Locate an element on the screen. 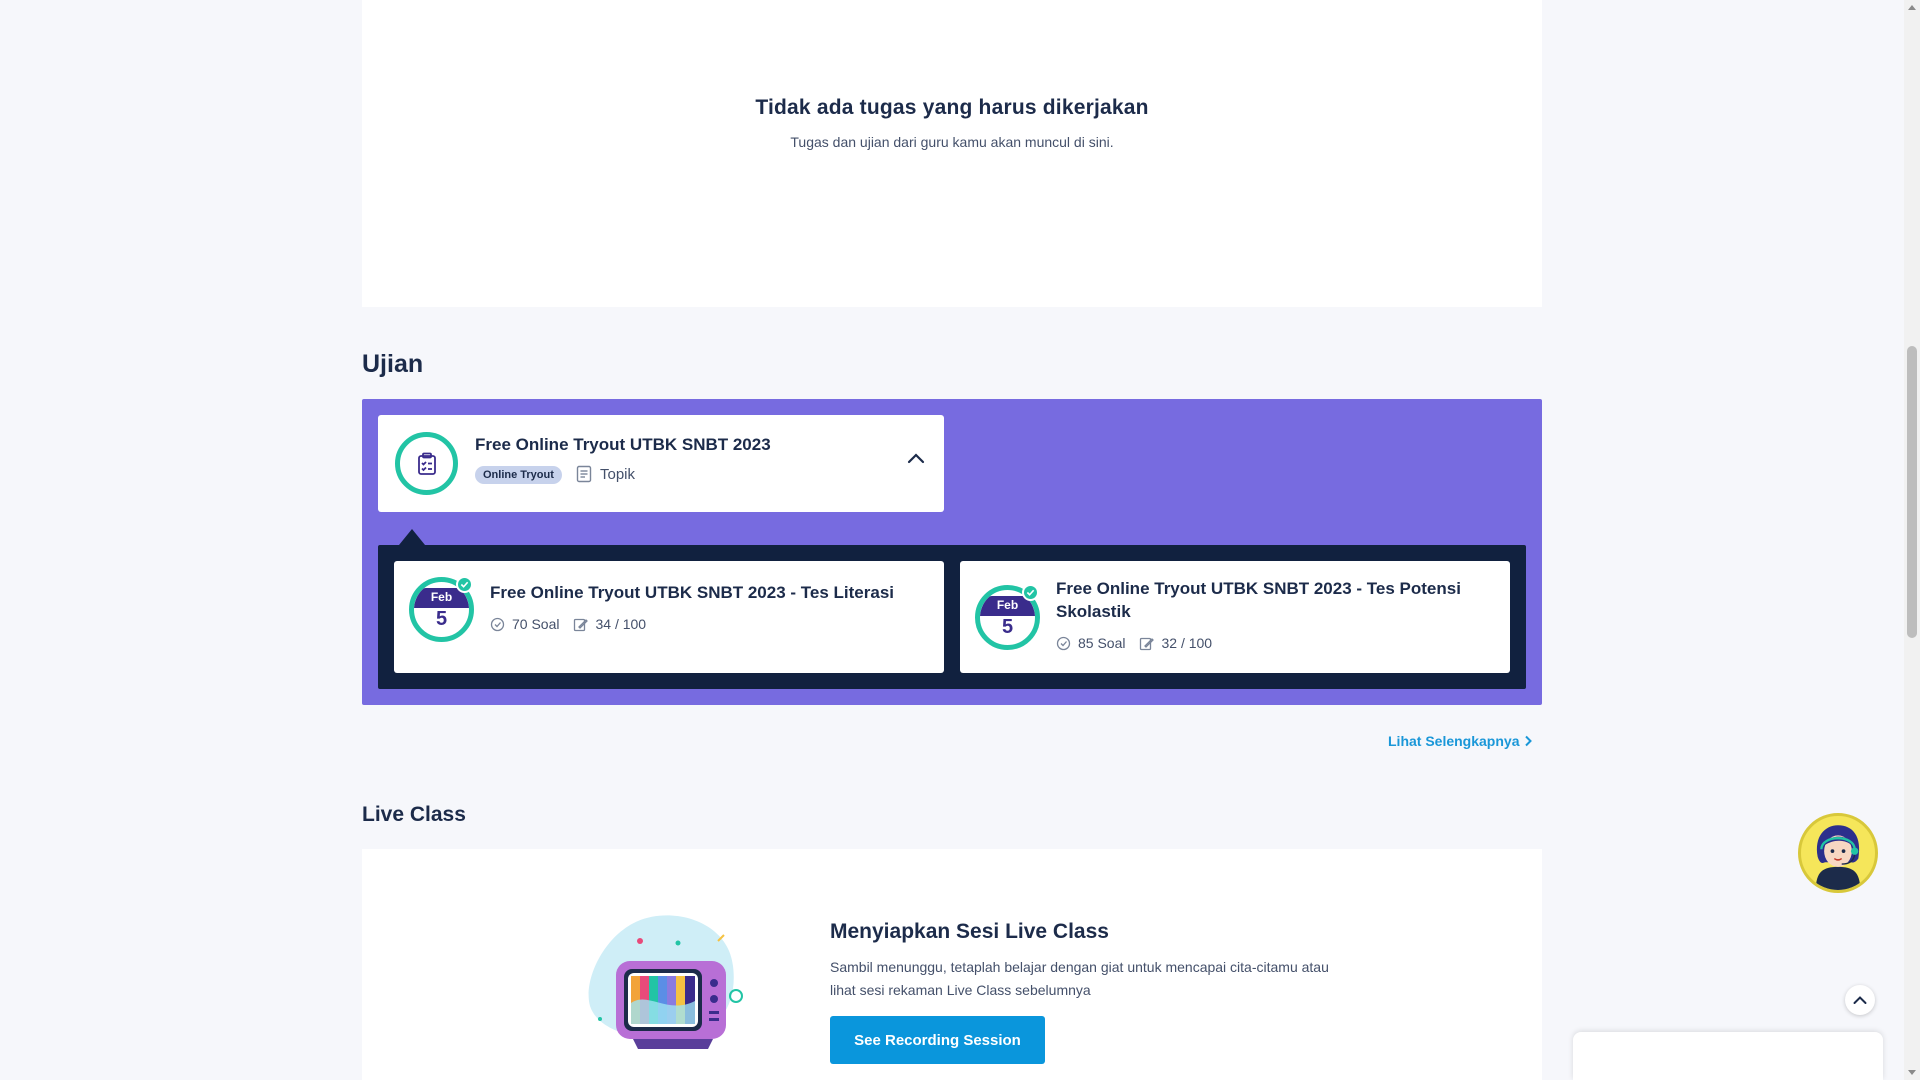 The image size is (1920, 1080). exam-clipboard-icon is located at coordinates (426, 463).